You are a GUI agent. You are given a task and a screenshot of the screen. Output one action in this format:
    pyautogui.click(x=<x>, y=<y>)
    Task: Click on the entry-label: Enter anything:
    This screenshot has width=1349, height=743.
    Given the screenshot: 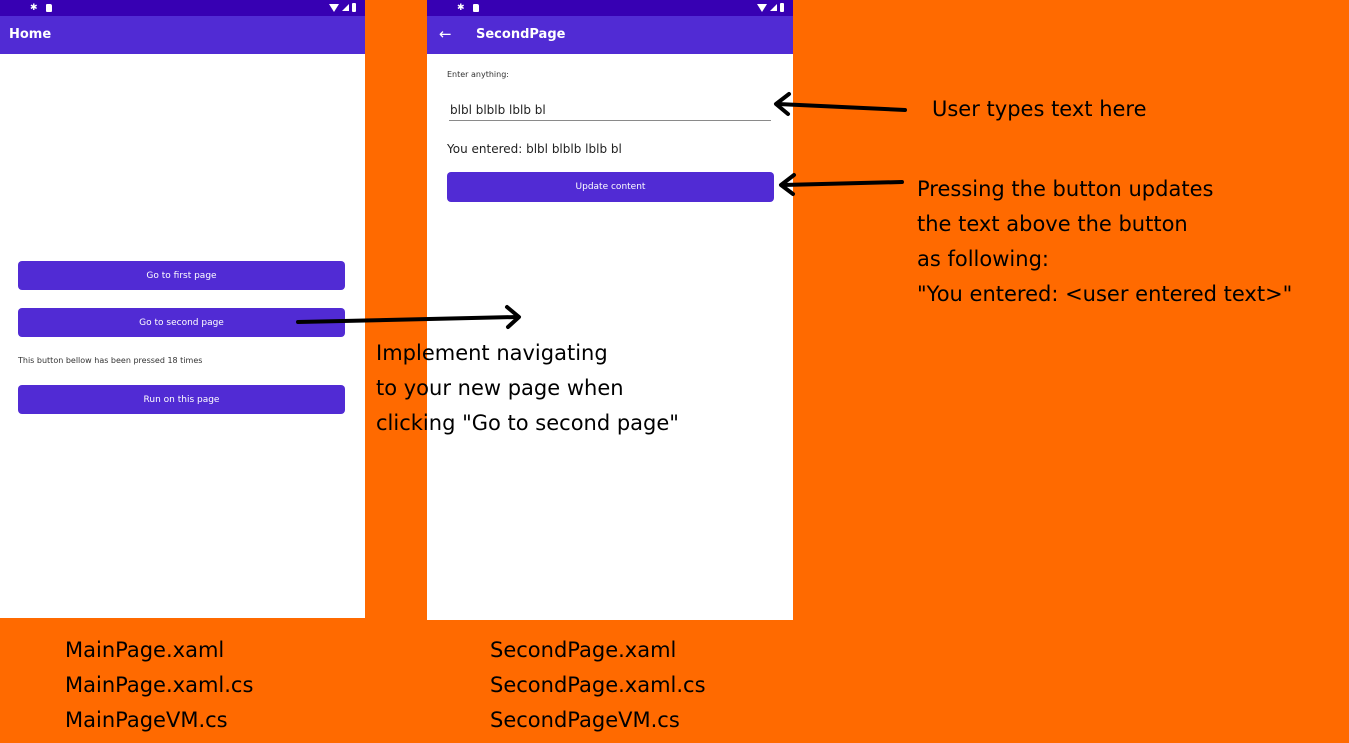 What is the action you would take?
    pyautogui.click(x=478, y=74)
    